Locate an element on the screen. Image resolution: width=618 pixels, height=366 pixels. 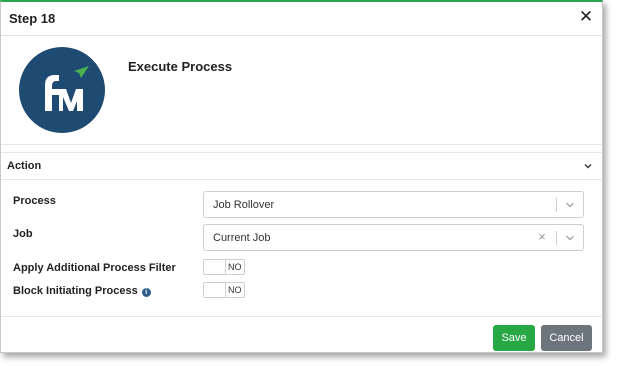
action-section-label: Action is located at coordinates (24, 166).